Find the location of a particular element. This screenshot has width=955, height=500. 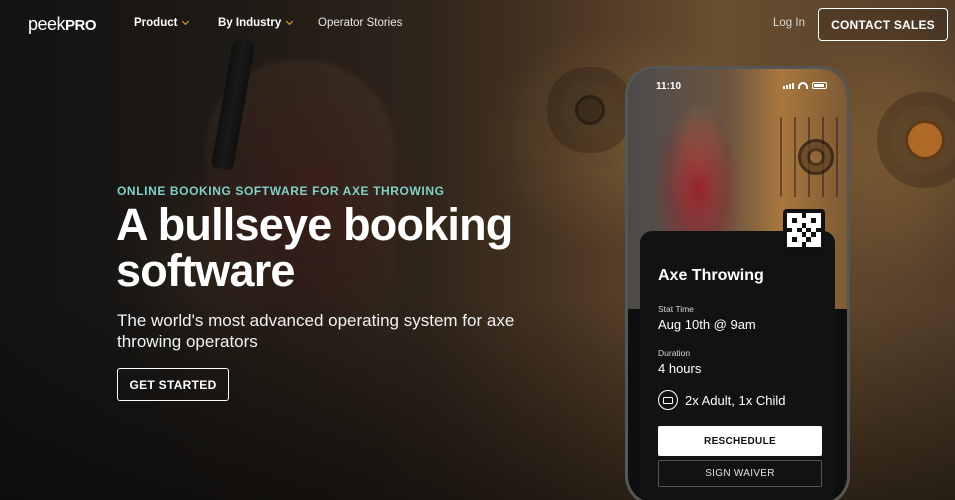

nav-operator-stories: Operator Stories is located at coordinates (360, 23).